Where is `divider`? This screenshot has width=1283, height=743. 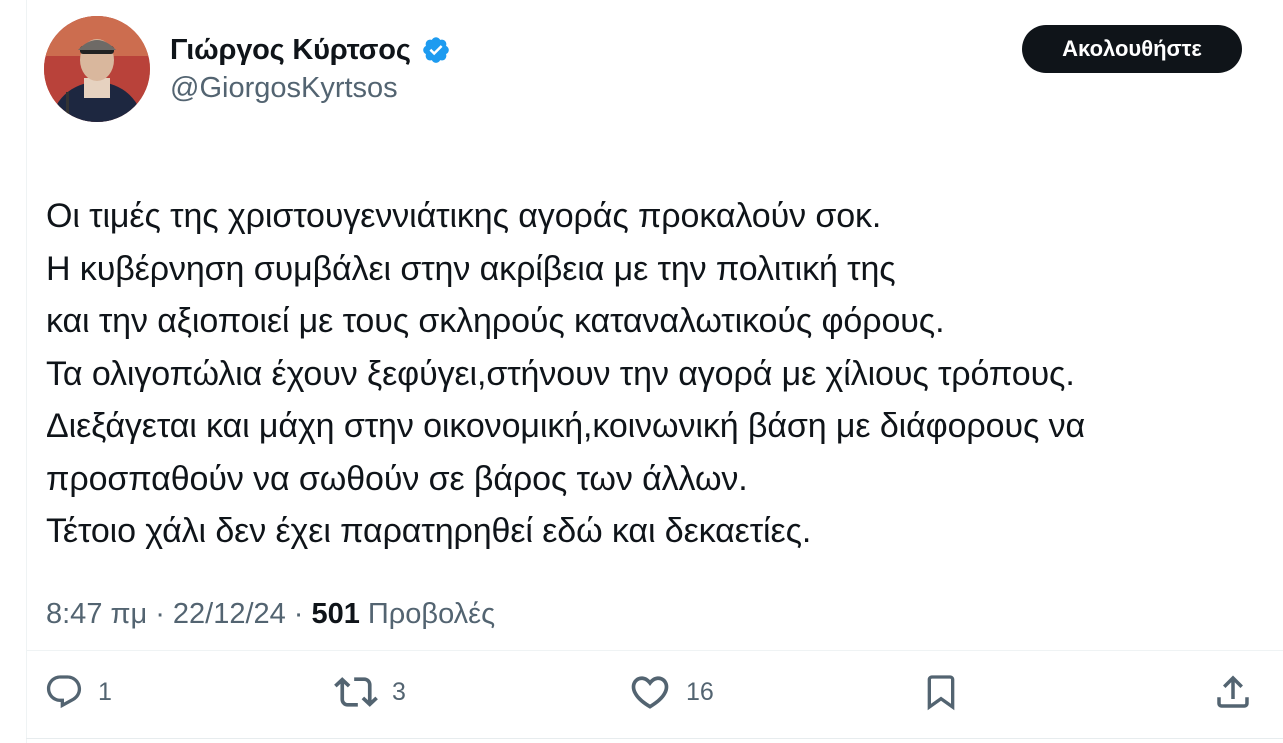
divider is located at coordinates (654, 650).